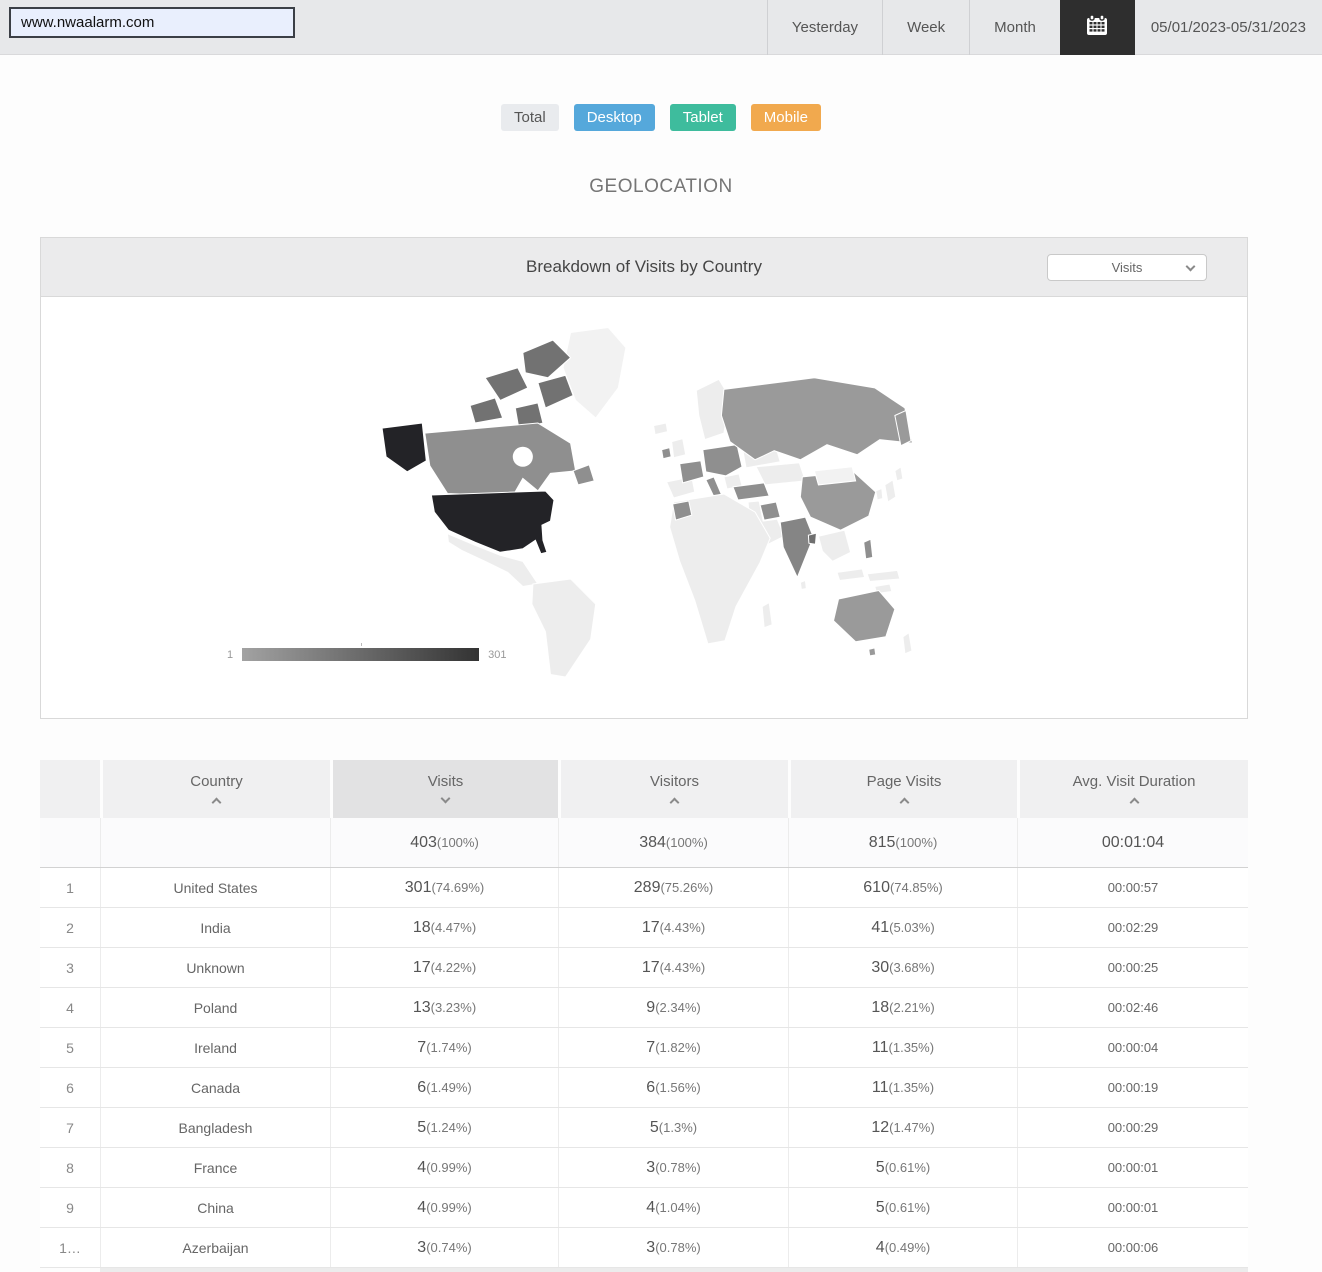 The height and width of the screenshot is (1272, 1322). I want to click on sort-desc-icon, so click(445, 798).